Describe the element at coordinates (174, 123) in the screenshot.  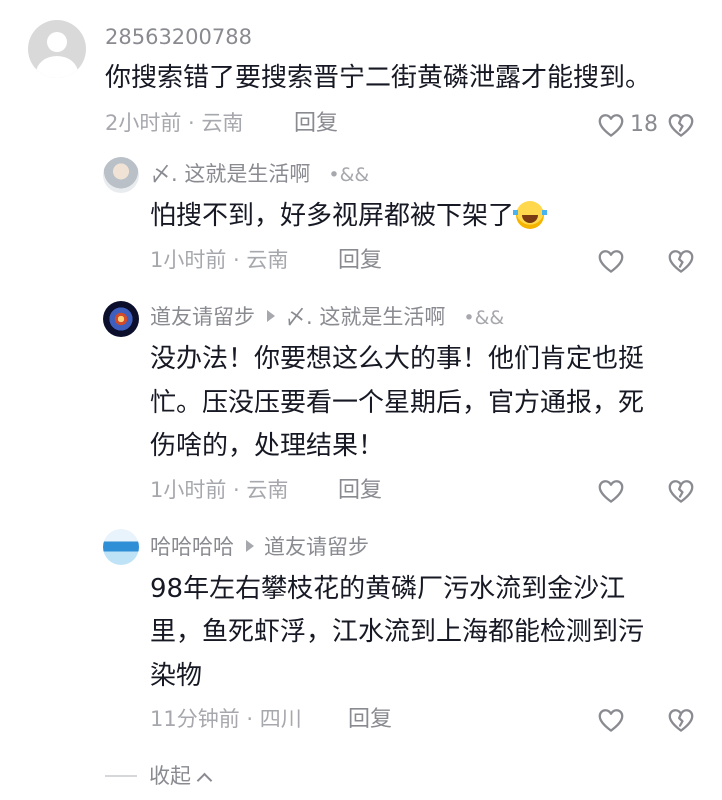
I see `comment-meta: 2小时前 · 云南` at that location.